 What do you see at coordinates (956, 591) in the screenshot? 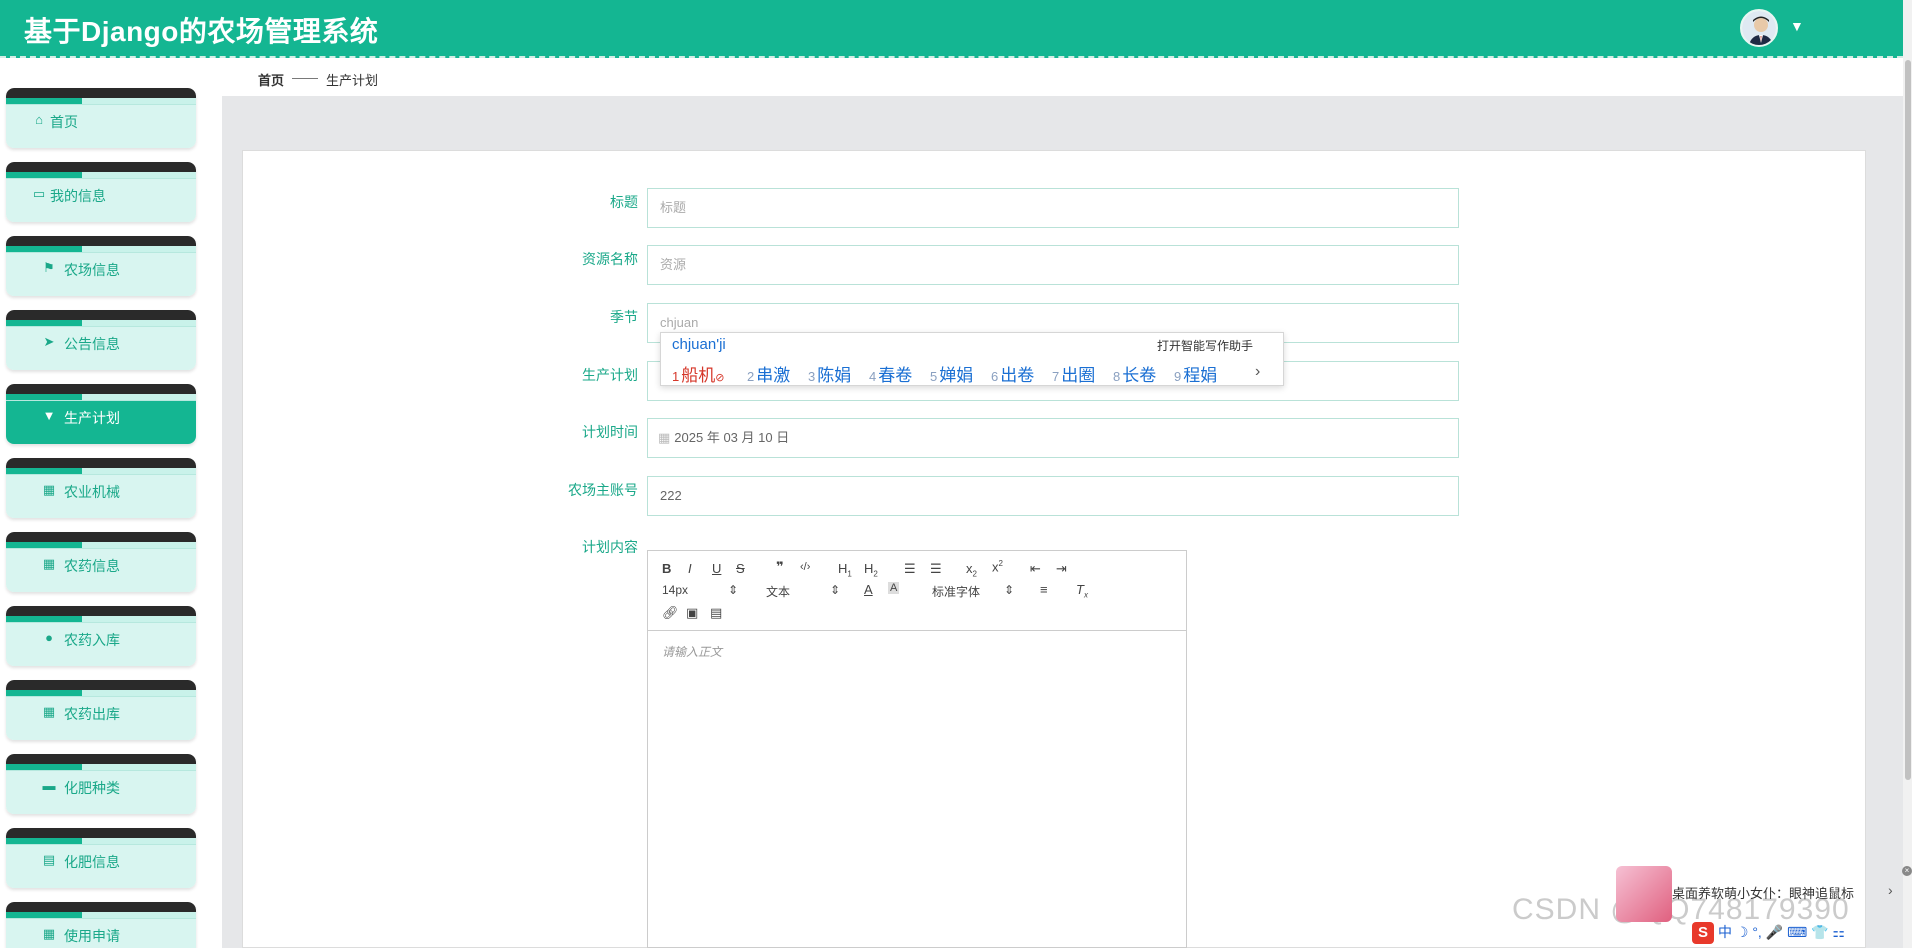
I see `font-family-select: 标准字体` at bounding box center [956, 591].